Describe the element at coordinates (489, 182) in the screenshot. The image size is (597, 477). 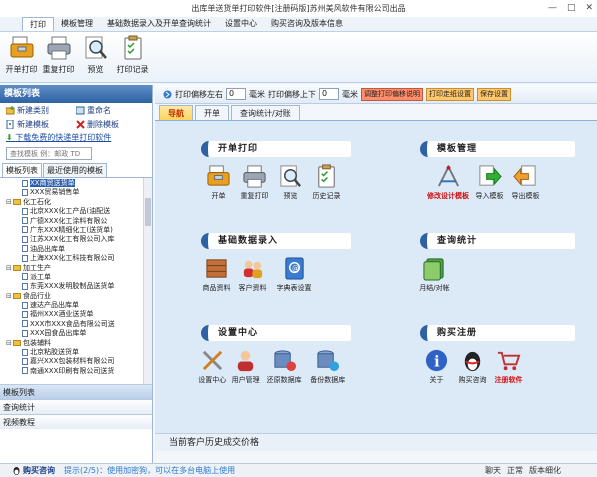
I see `nav-import-template-button: 导入模板` at that location.